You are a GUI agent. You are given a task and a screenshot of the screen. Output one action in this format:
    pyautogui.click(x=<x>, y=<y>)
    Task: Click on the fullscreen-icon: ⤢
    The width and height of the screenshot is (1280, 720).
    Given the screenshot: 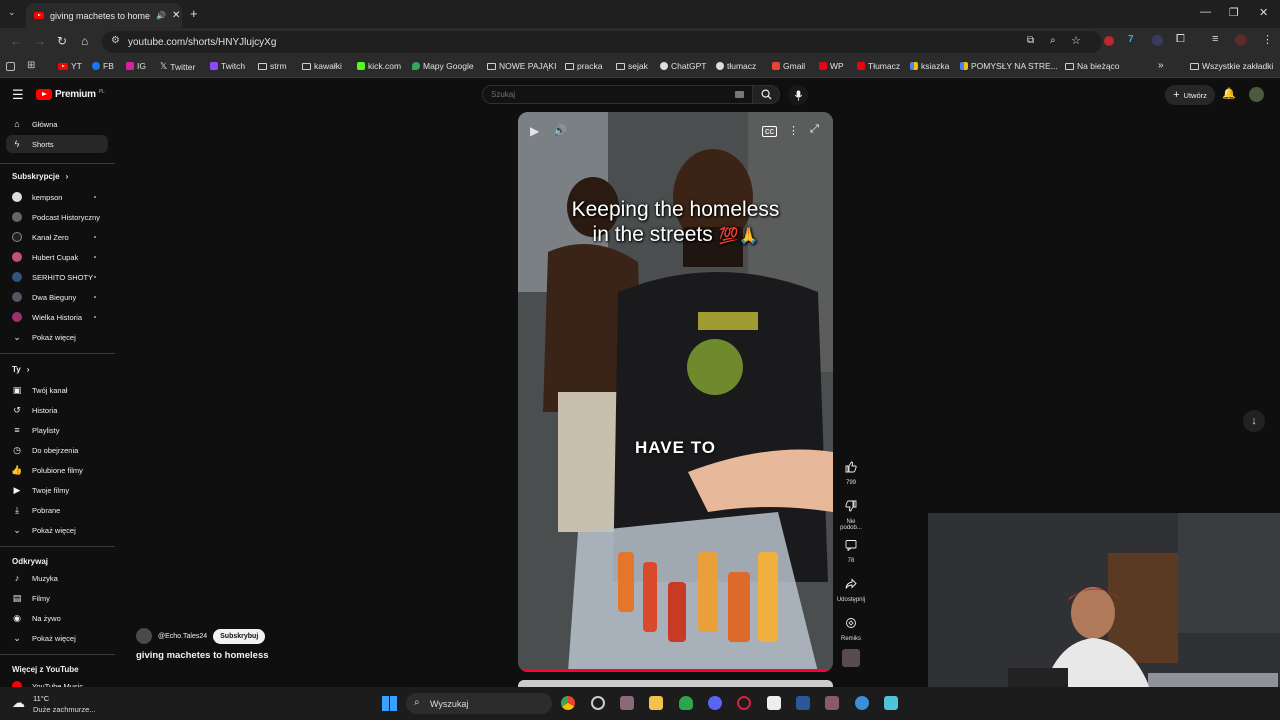 What is the action you would take?
    pyautogui.click(x=814, y=129)
    